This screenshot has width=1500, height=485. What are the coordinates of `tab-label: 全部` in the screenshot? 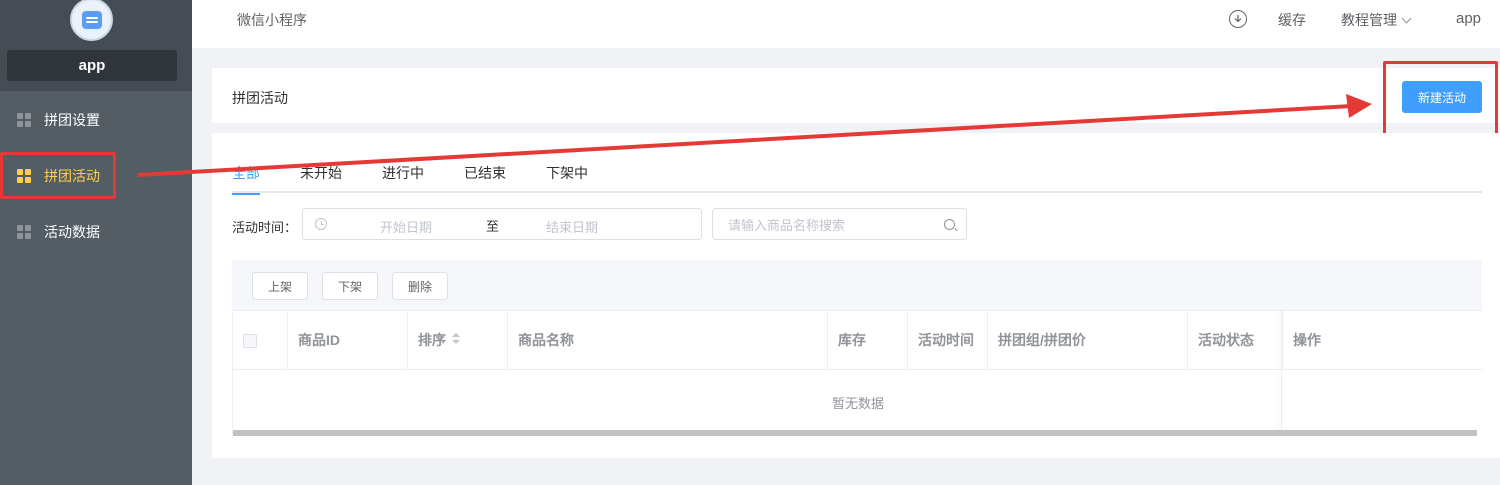 It's located at (246, 173).